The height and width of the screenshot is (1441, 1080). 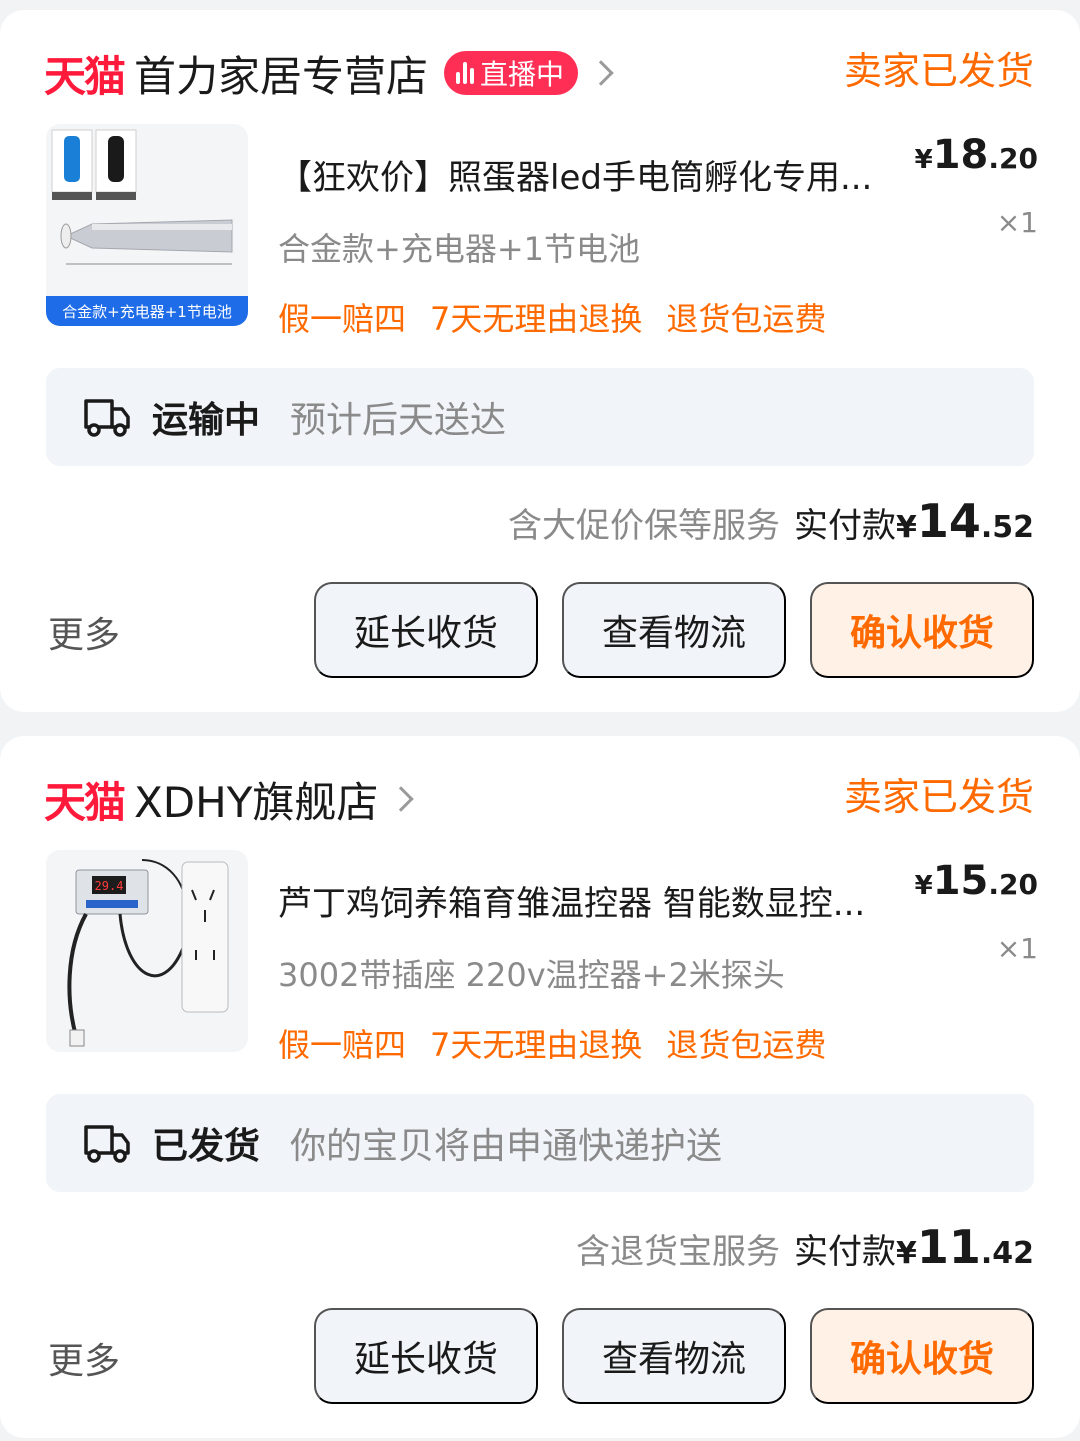 I want to click on live-badge-label: 直播中, so click(x=522, y=74).